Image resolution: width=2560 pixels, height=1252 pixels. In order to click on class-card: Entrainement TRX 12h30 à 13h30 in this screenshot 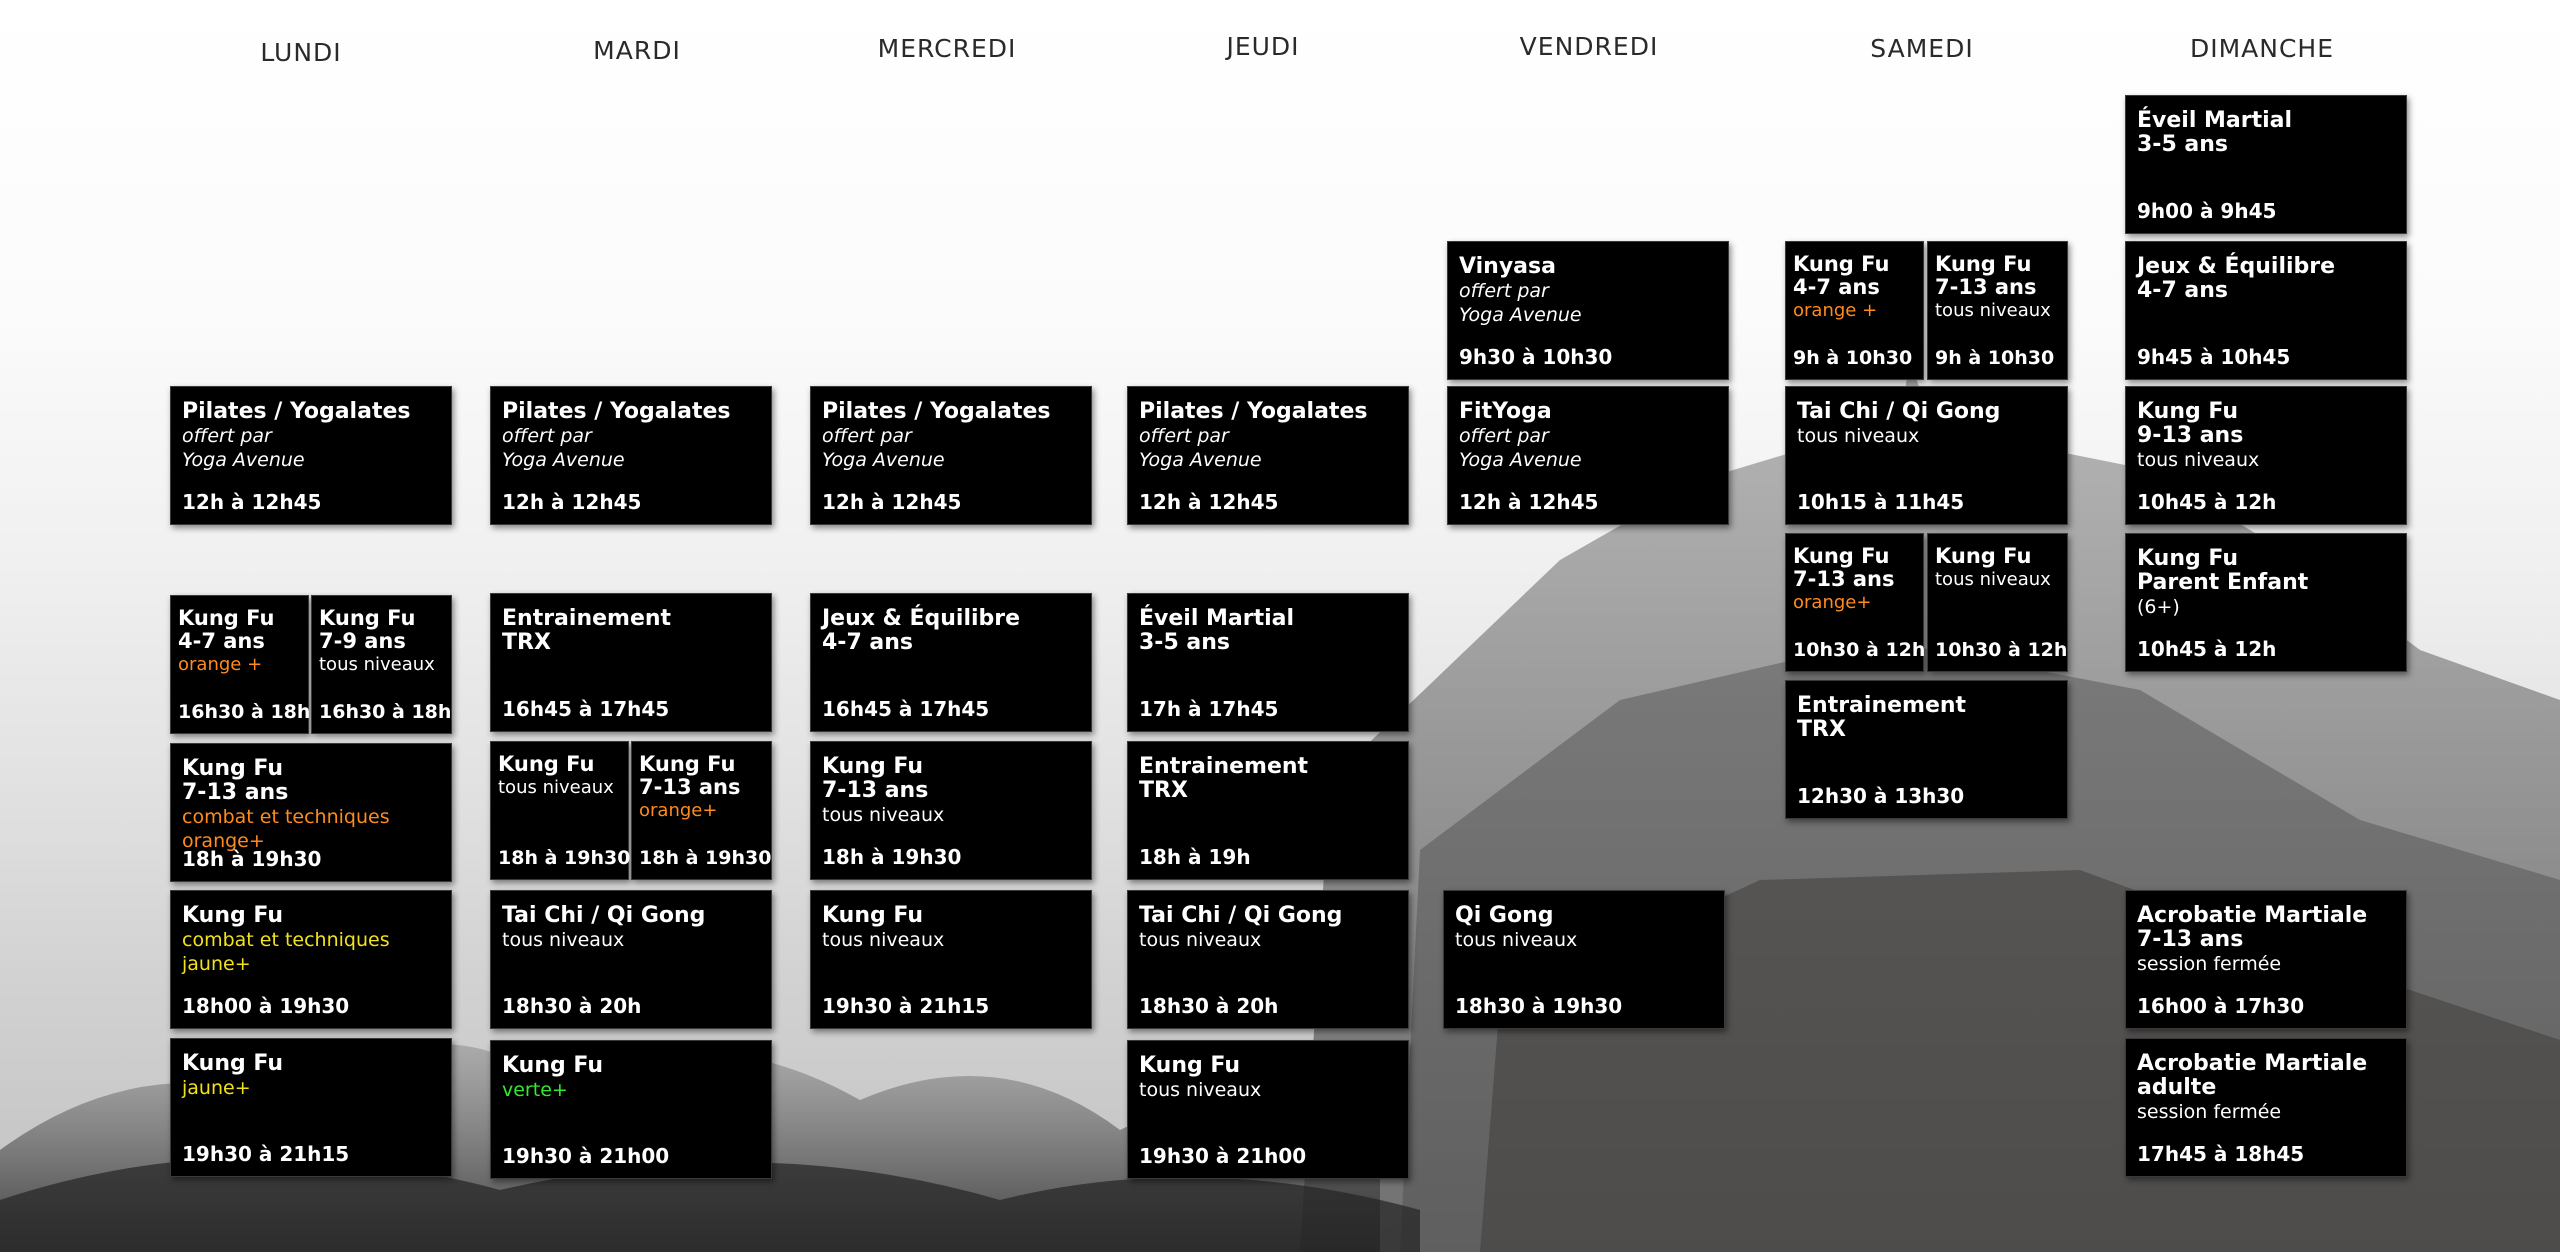, I will do `click(1926, 749)`.